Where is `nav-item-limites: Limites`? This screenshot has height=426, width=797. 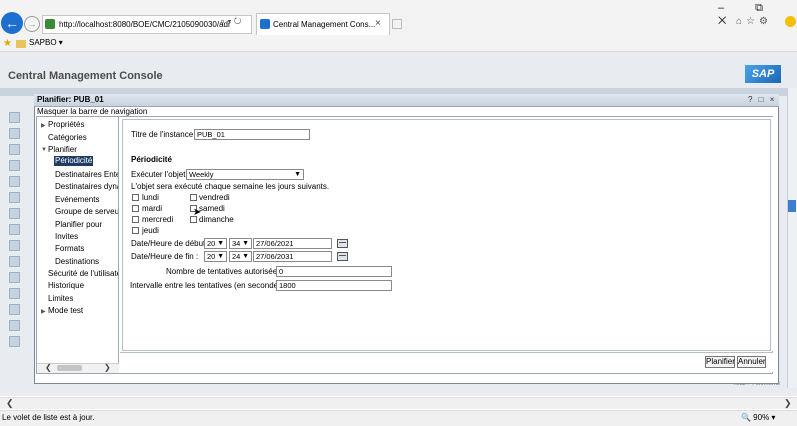 nav-item-limites: Limites is located at coordinates (60, 298).